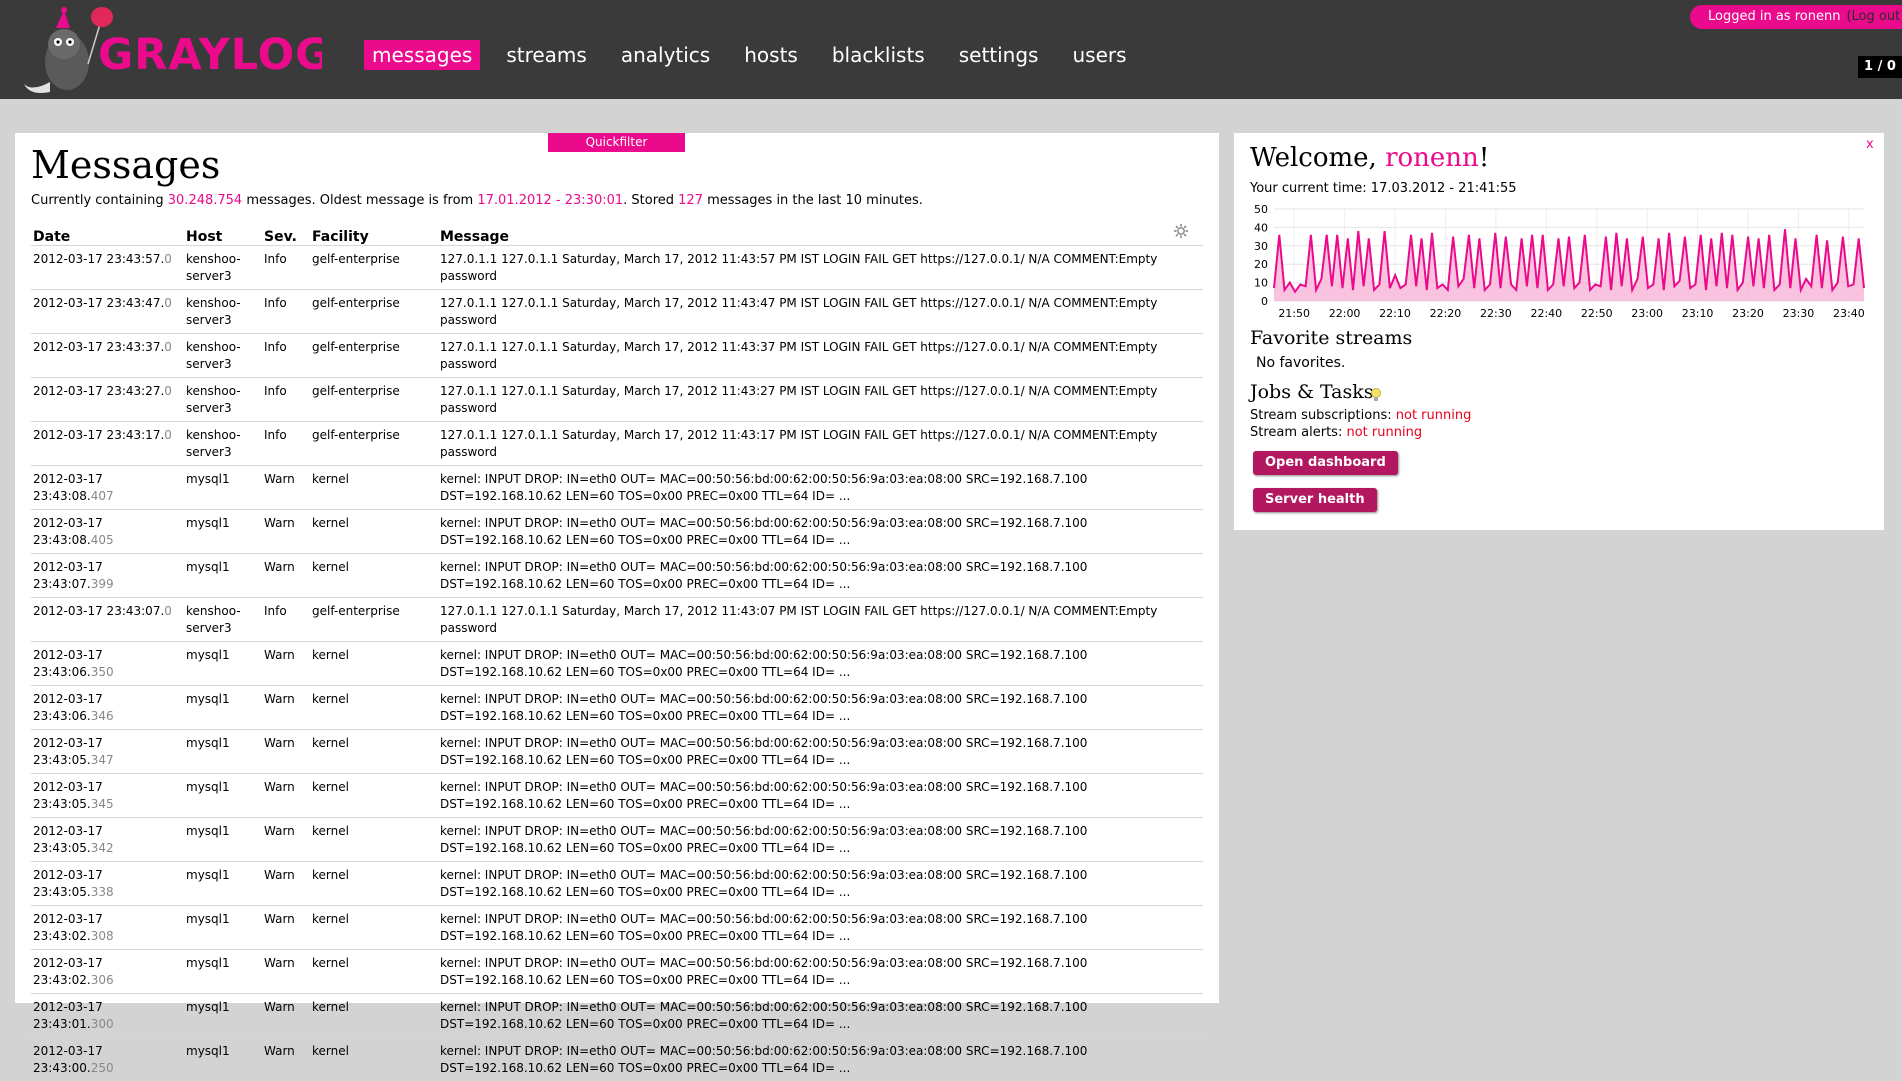  What do you see at coordinates (1181, 231) in the screenshot?
I see `gear-icon` at bounding box center [1181, 231].